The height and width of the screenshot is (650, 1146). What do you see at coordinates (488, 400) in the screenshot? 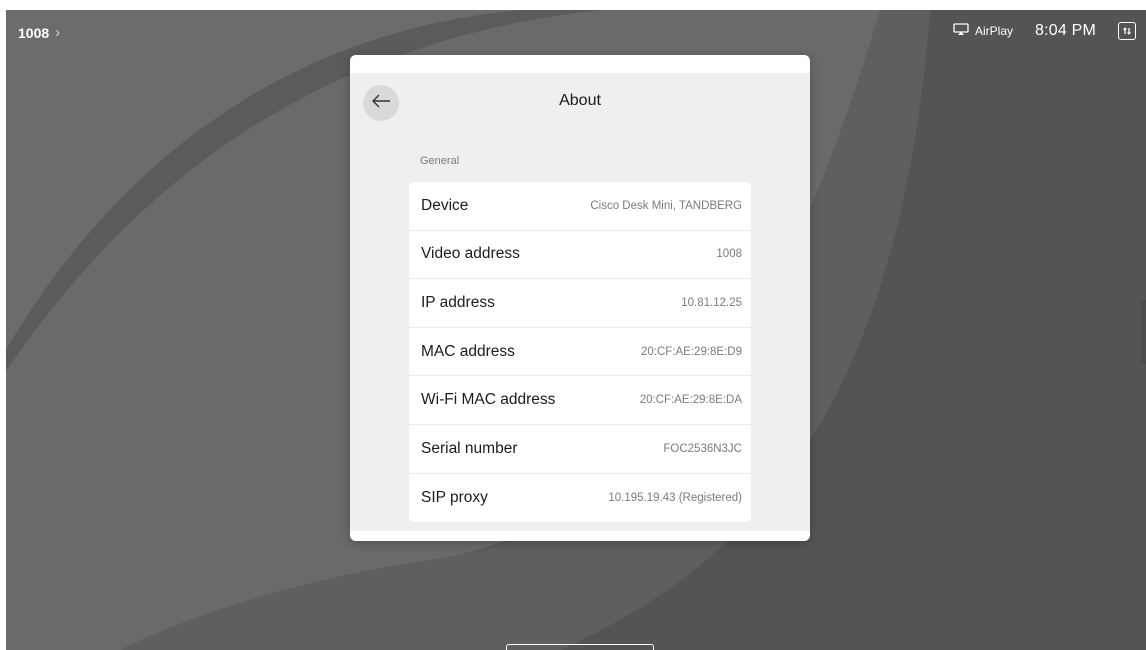
I see `row-label: Wi-Fi MAC address` at bounding box center [488, 400].